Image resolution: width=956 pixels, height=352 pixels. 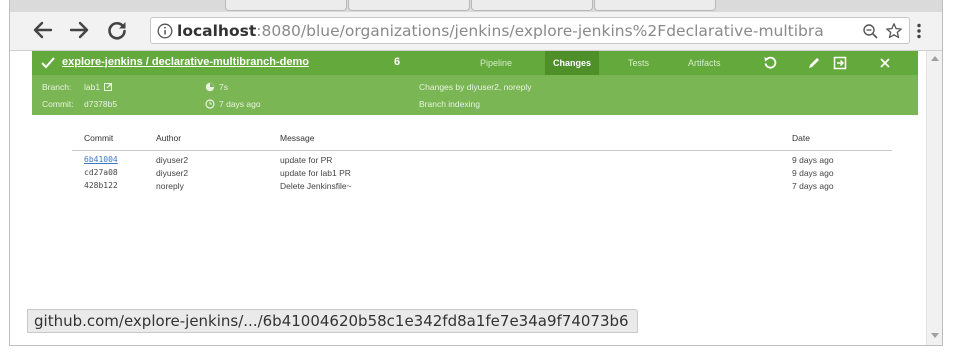 What do you see at coordinates (894, 31) in the screenshot?
I see `star-icon` at bounding box center [894, 31].